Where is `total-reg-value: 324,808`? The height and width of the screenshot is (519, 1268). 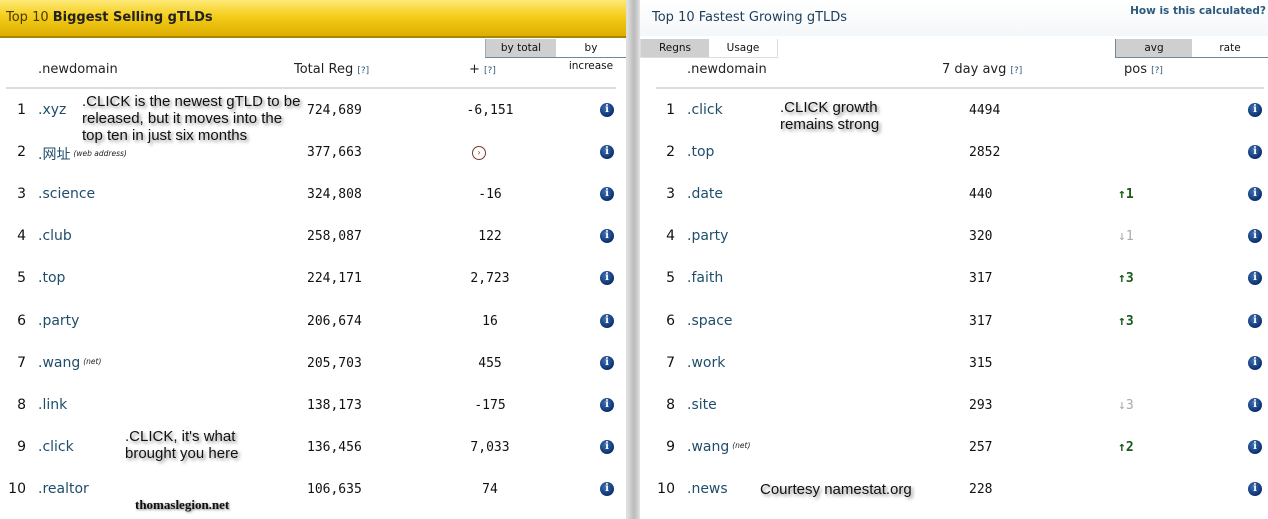
total-reg-value: 324,808 is located at coordinates (334, 195).